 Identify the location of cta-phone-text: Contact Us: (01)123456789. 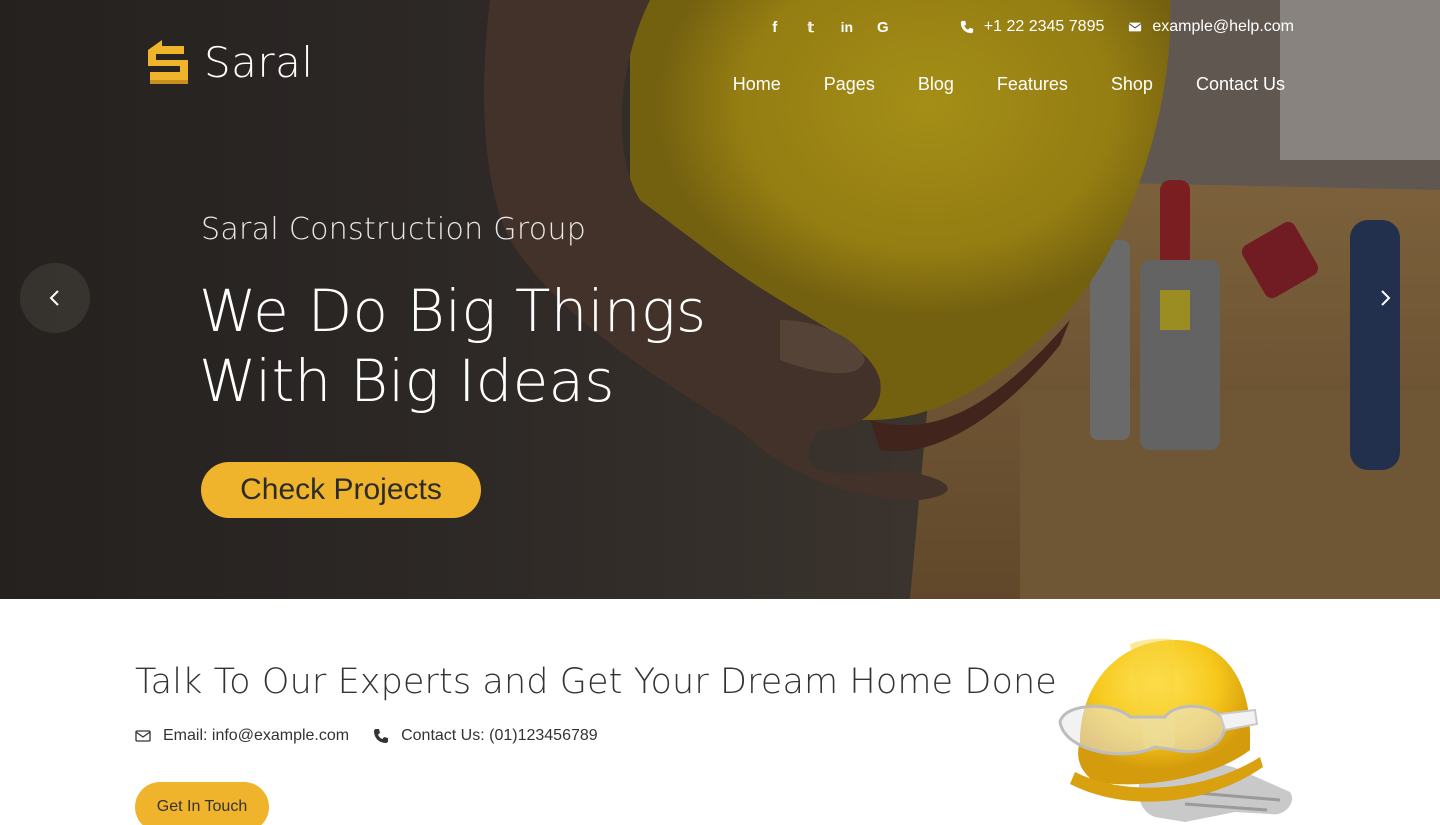
(499, 735).